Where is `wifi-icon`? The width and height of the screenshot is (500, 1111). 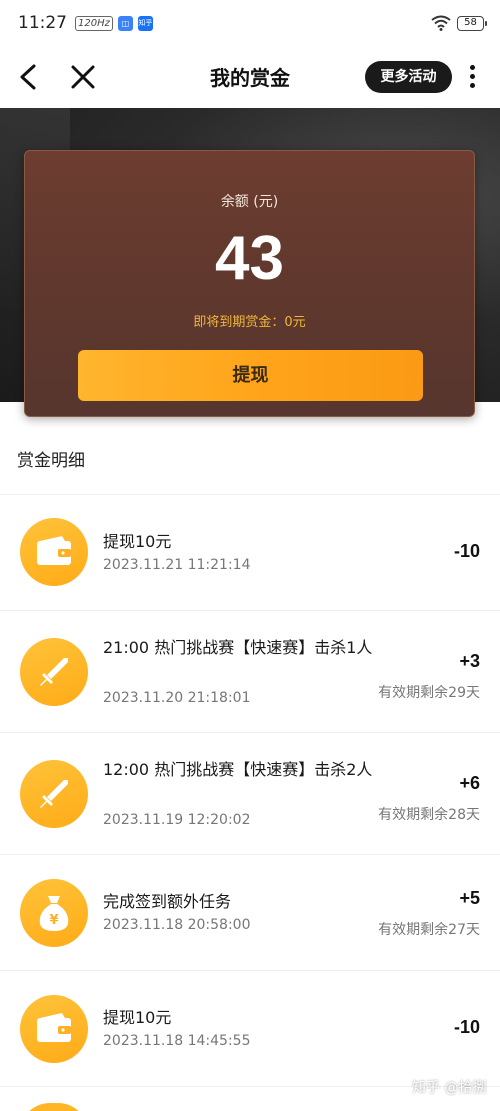
wifi-icon is located at coordinates (441, 23).